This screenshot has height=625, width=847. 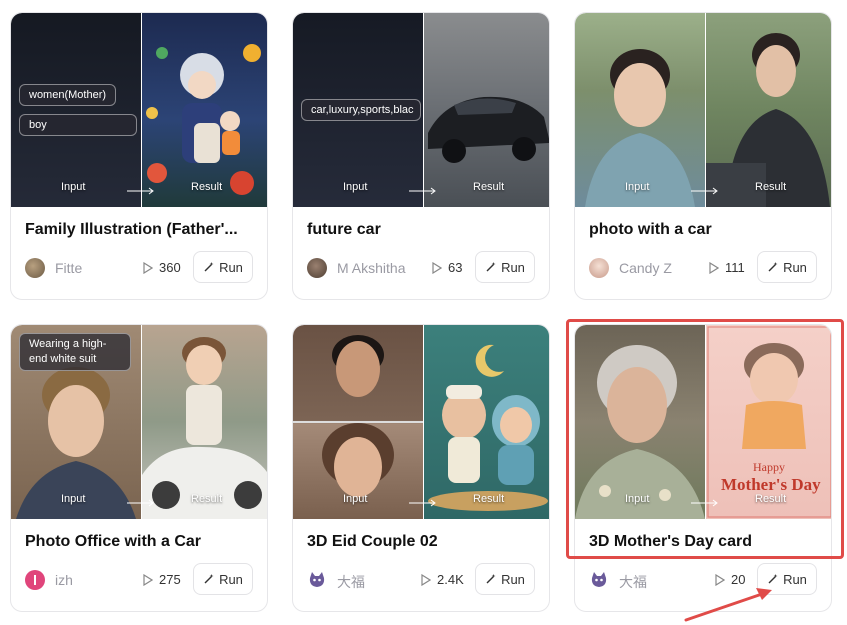 What do you see at coordinates (141, 542) in the screenshot?
I see `card-title: Photo Office with a Car` at bounding box center [141, 542].